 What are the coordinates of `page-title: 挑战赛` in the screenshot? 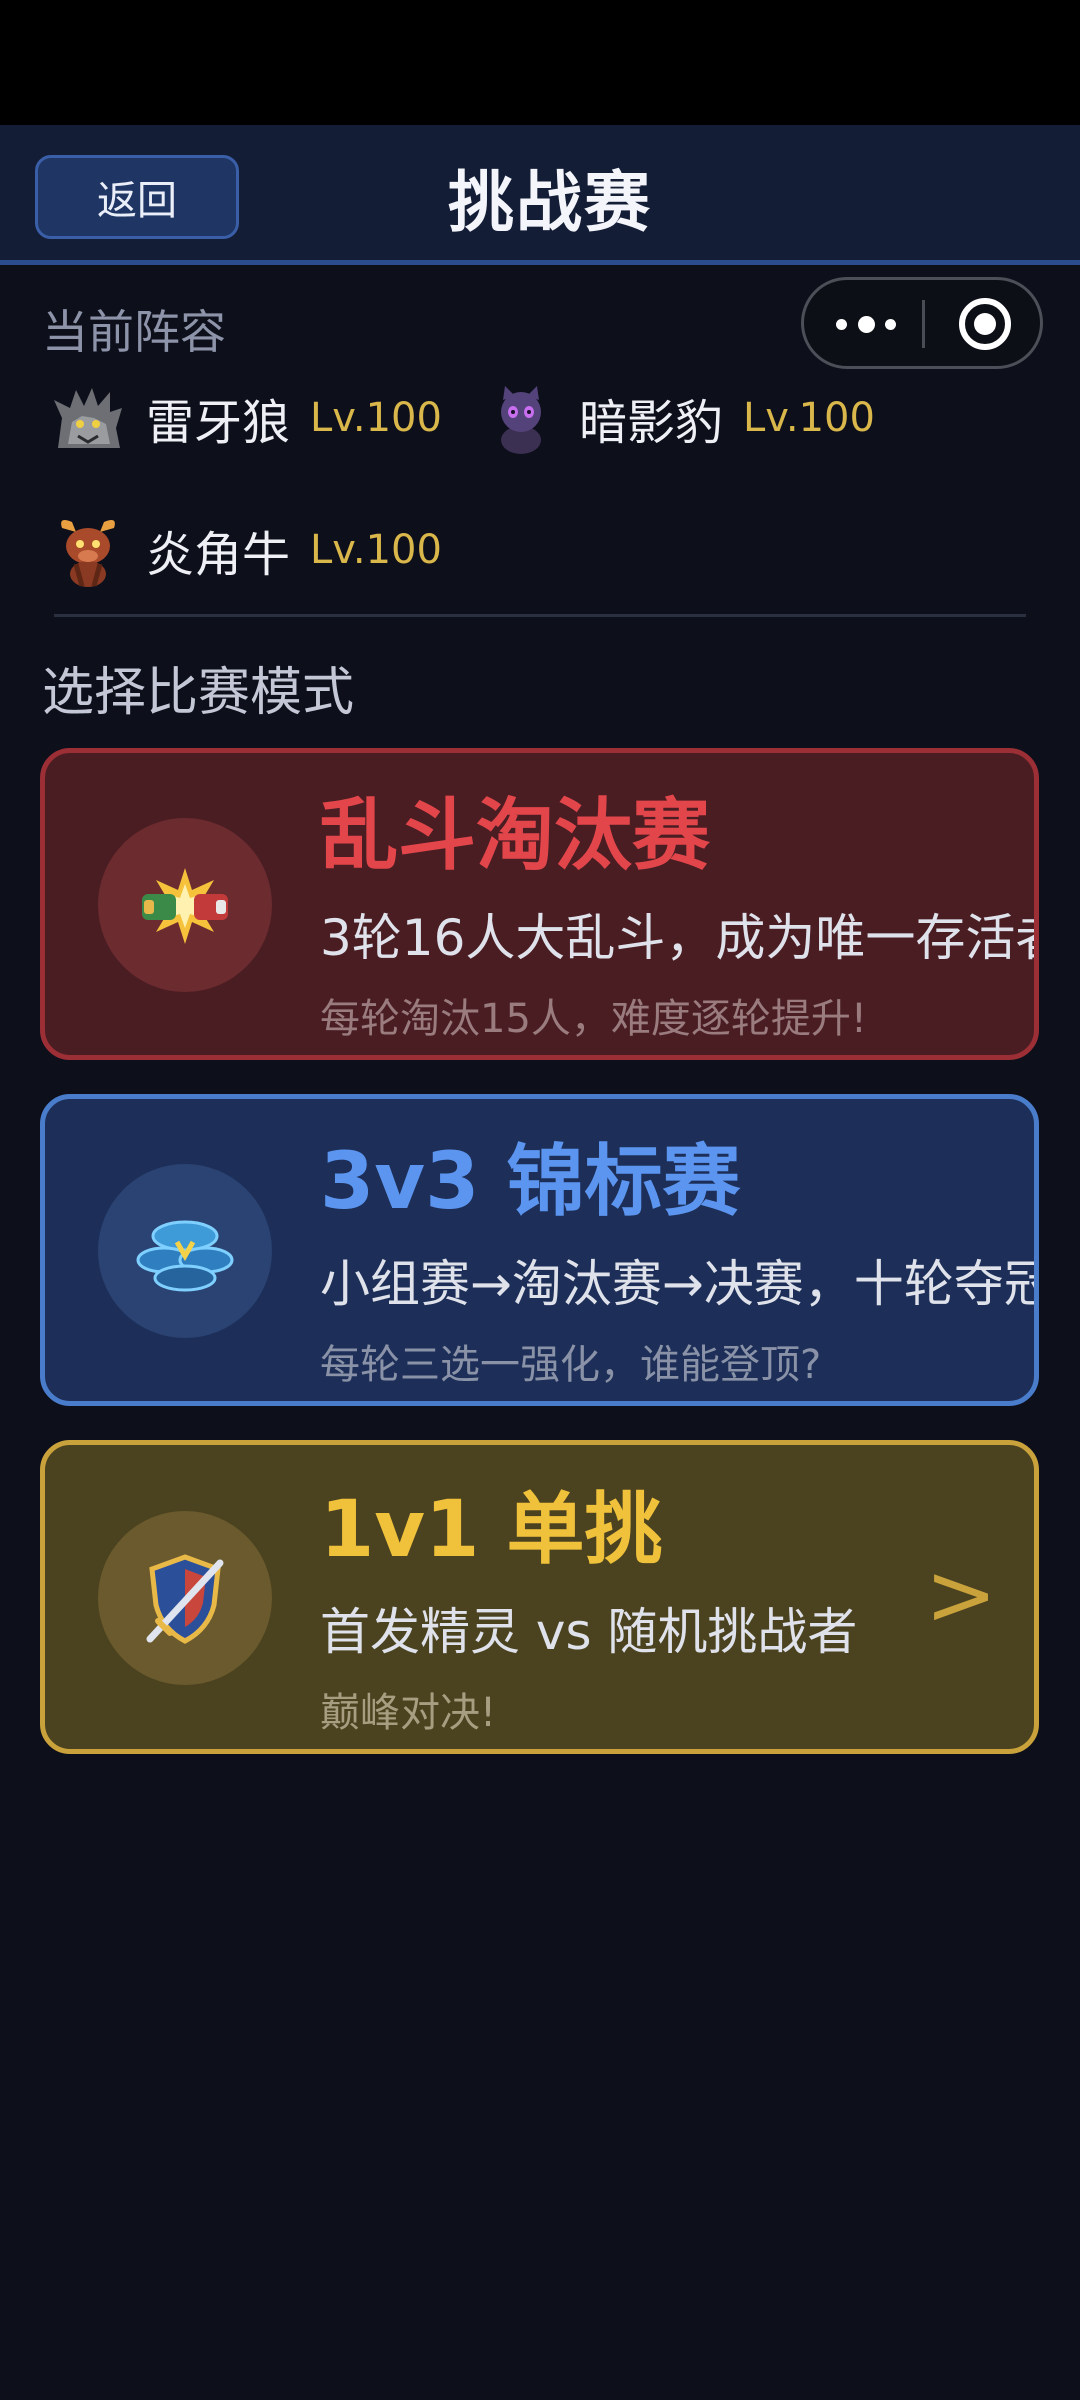 It's located at (550, 202).